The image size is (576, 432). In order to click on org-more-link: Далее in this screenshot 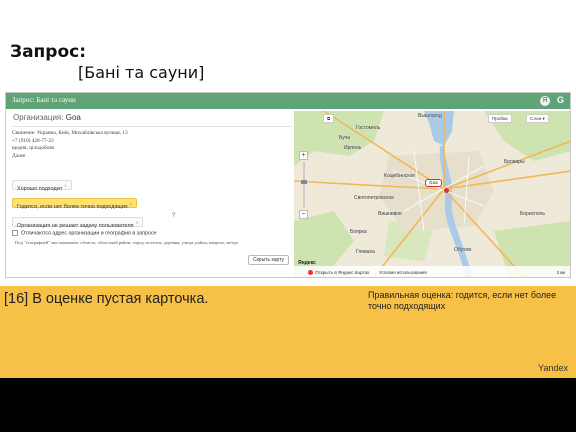, I will do `click(152, 157)`.